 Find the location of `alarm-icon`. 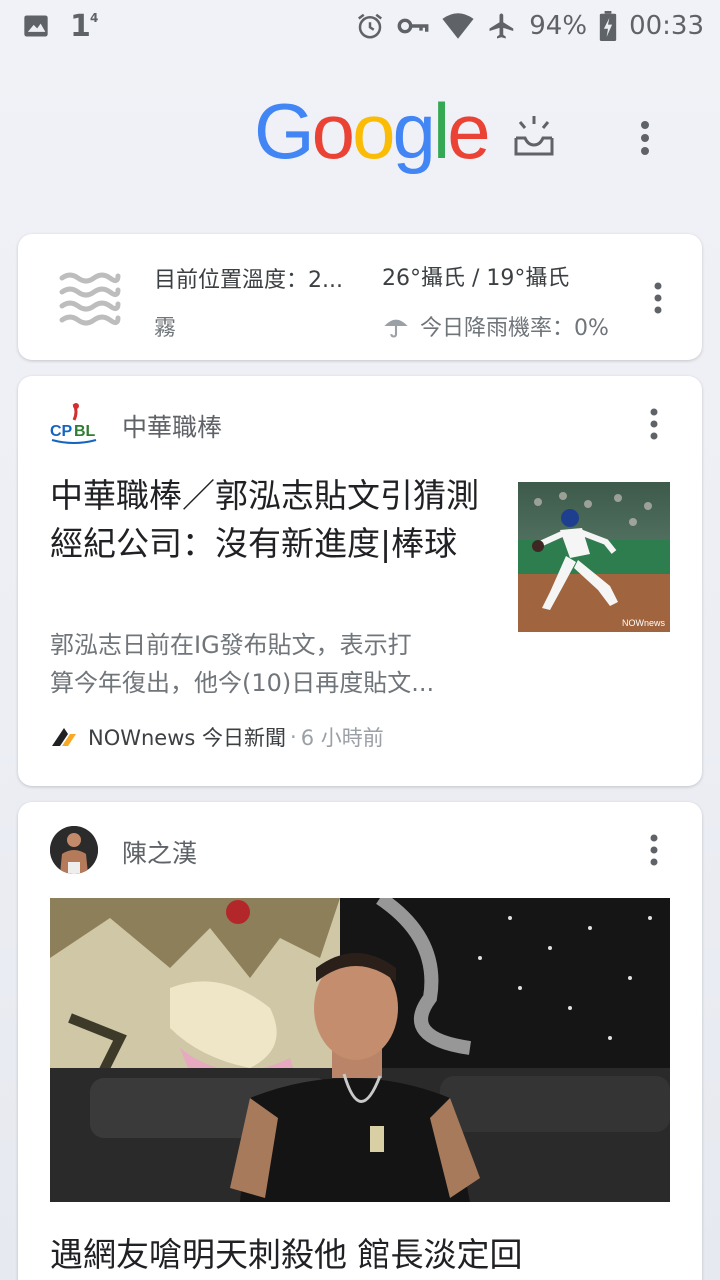

alarm-icon is located at coordinates (370, 26).